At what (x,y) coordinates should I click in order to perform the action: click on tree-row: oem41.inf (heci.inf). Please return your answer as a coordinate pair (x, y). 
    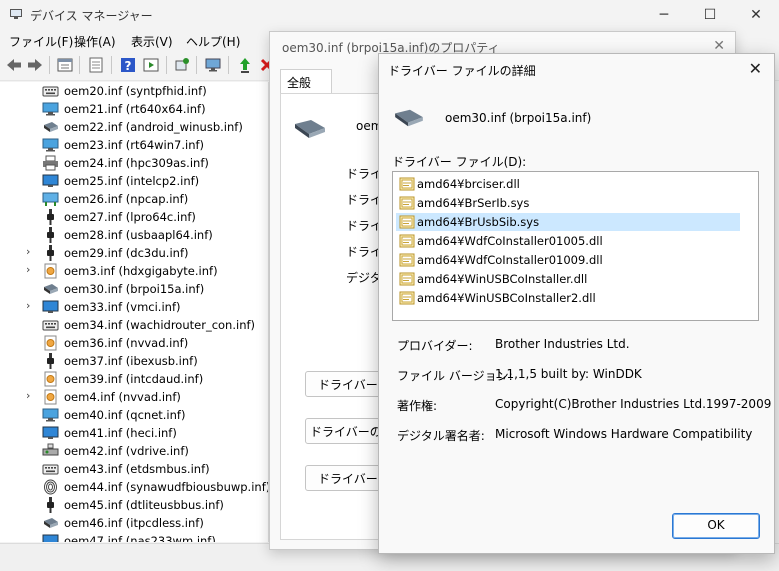
    Looking at the image, I should click on (134, 433).